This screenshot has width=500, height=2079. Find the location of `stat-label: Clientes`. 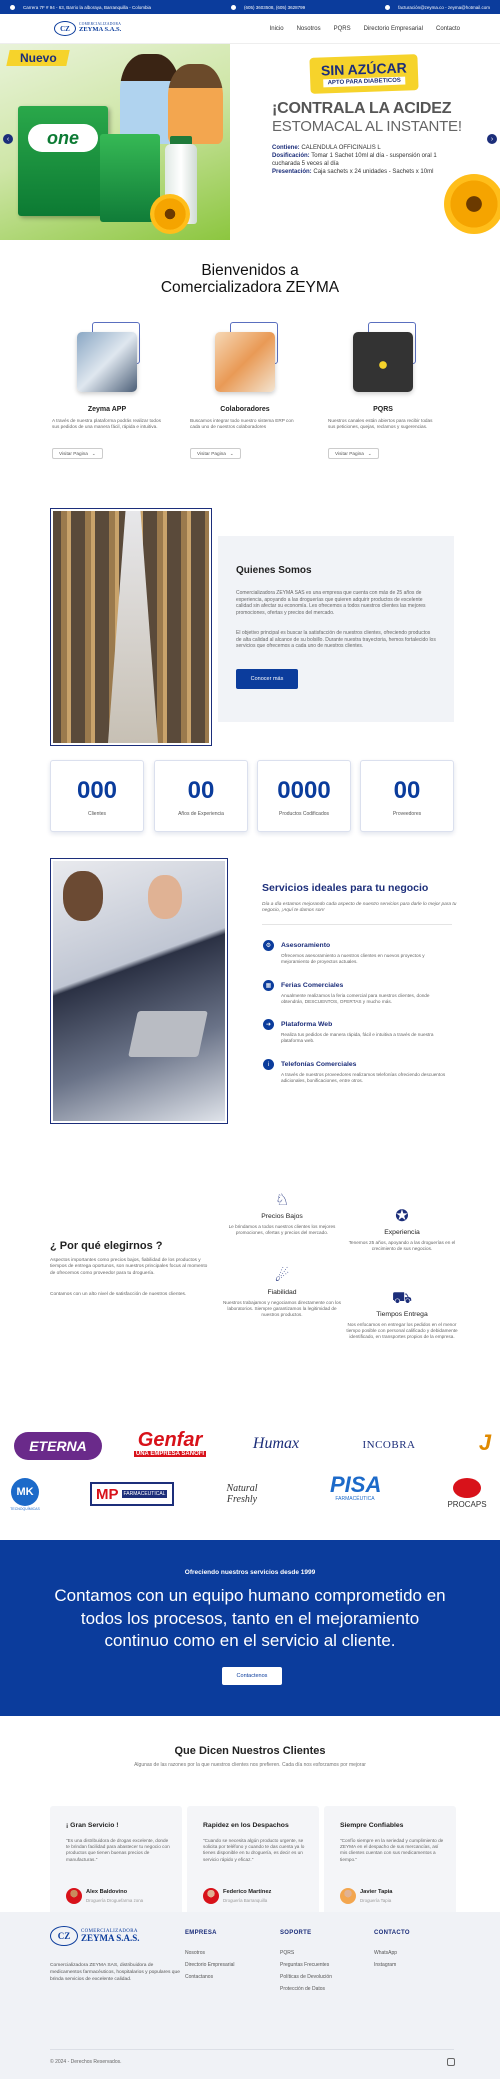

stat-label: Clientes is located at coordinates (97, 814).